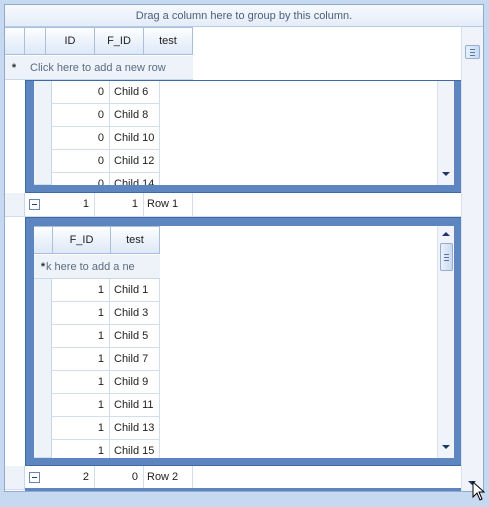  I want to click on detail-cell-test: Child 11, so click(135, 405).